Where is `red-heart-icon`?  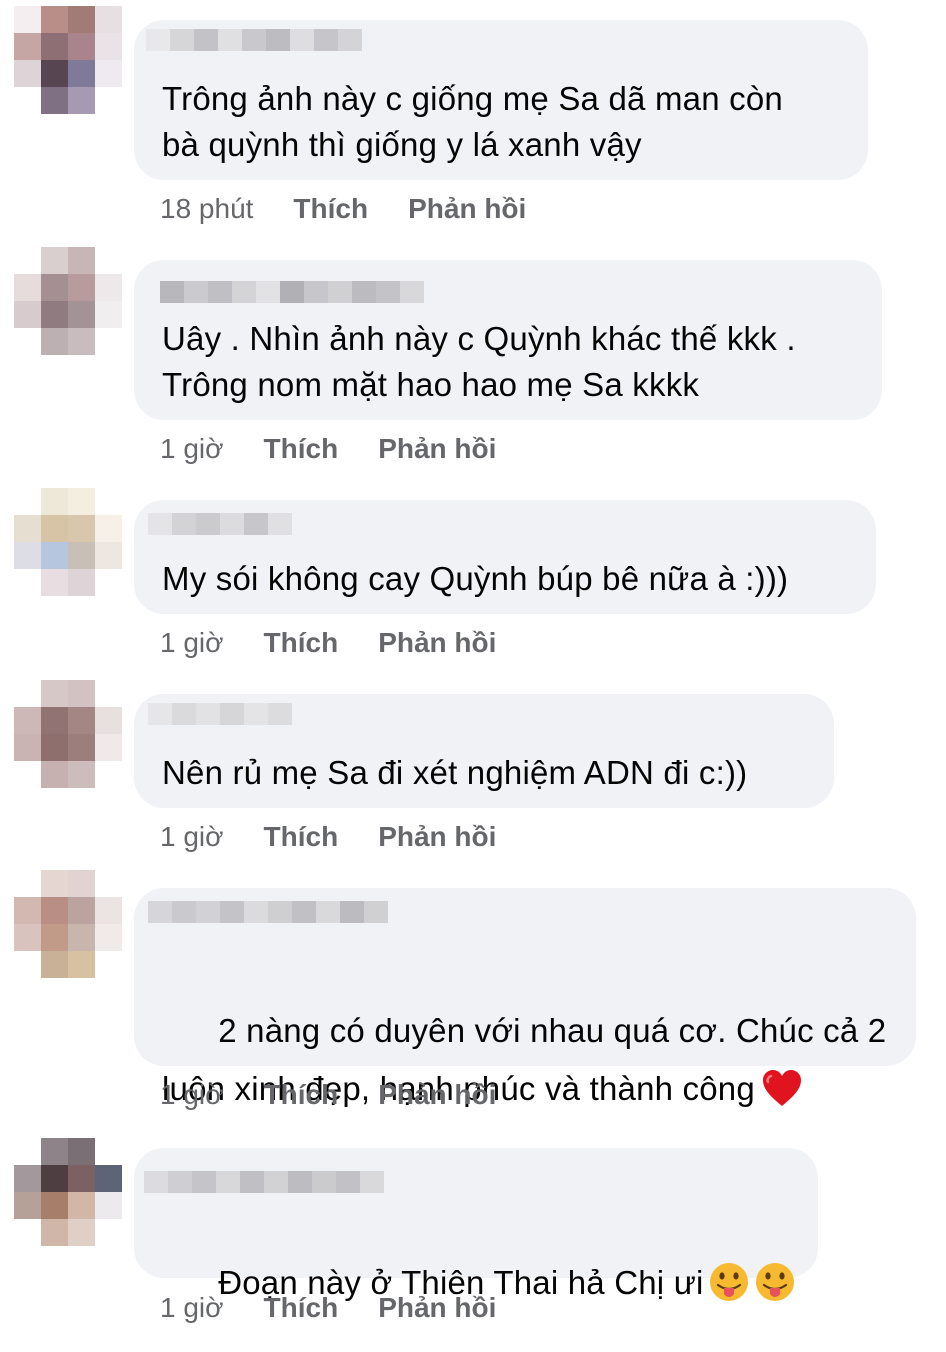
red-heart-icon is located at coordinates (781, 1088).